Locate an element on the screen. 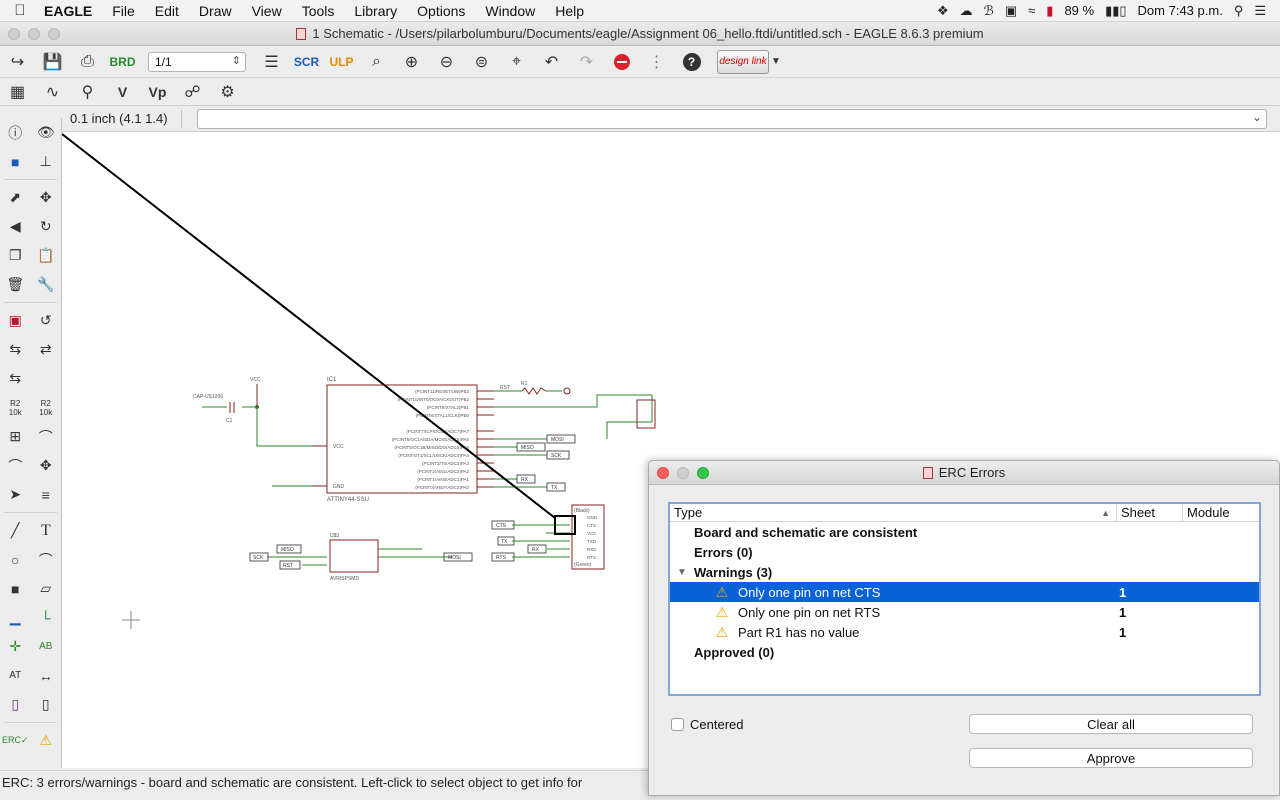 The height and width of the screenshot is (800, 1280). save-icon: 💾 is located at coordinates (52, 62).